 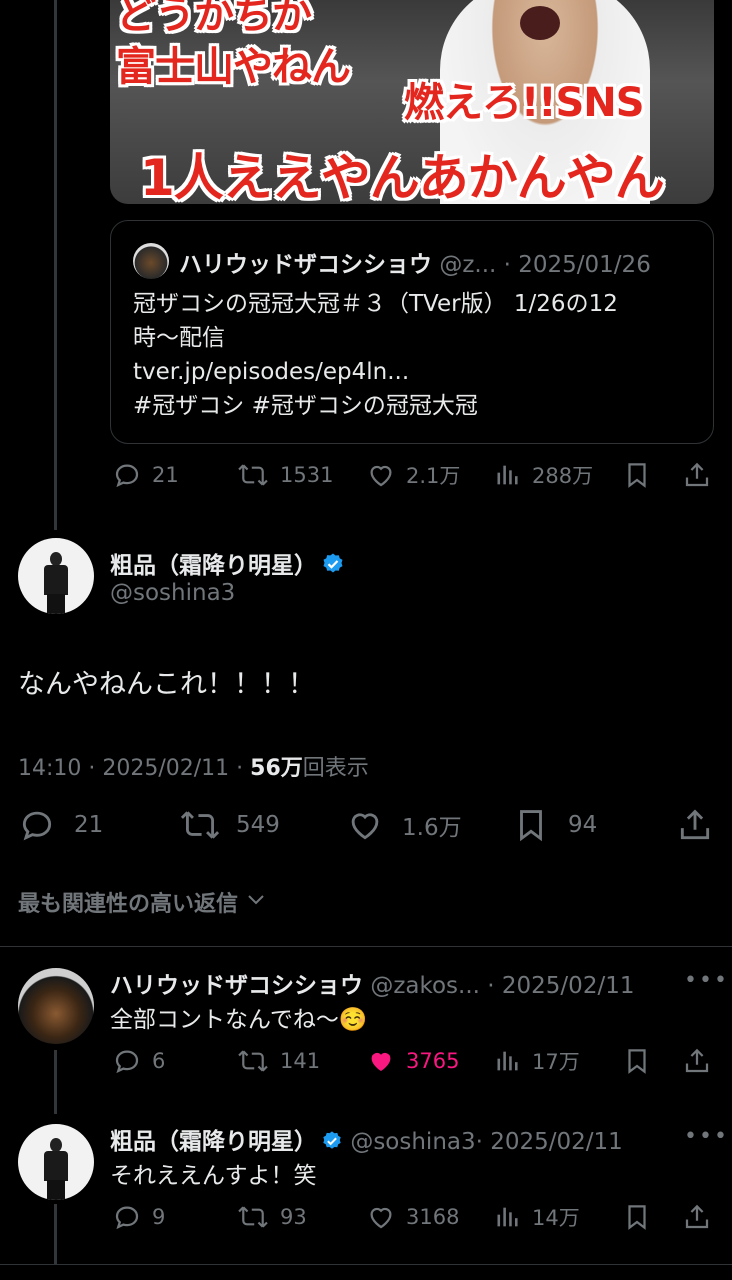 What do you see at coordinates (366, 946) in the screenshot?
I see `divider` at bounding box center [366, 946].